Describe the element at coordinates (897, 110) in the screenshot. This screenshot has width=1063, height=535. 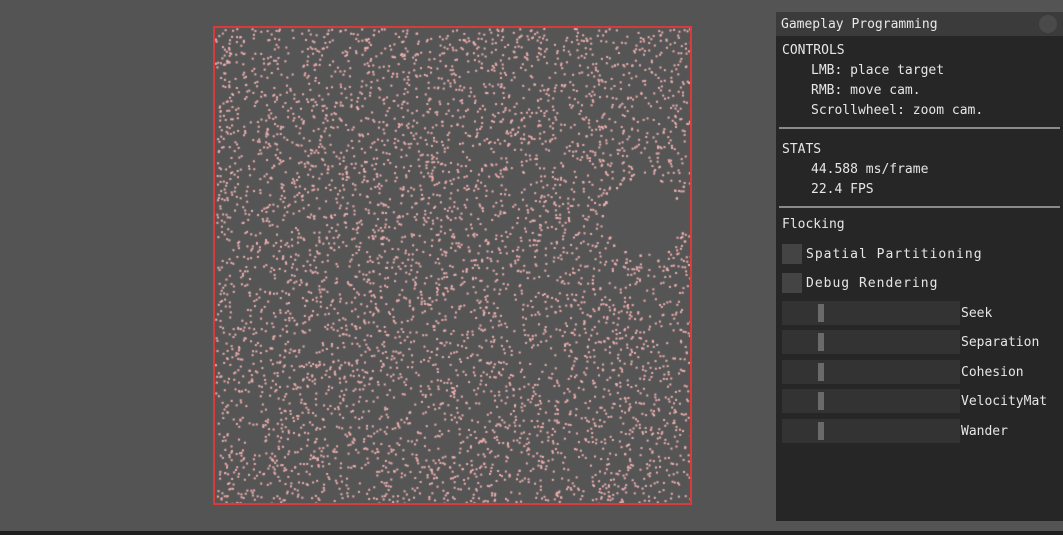
I see `controls-line-scroll: Scrollwheel: zoom cam.` at that location.